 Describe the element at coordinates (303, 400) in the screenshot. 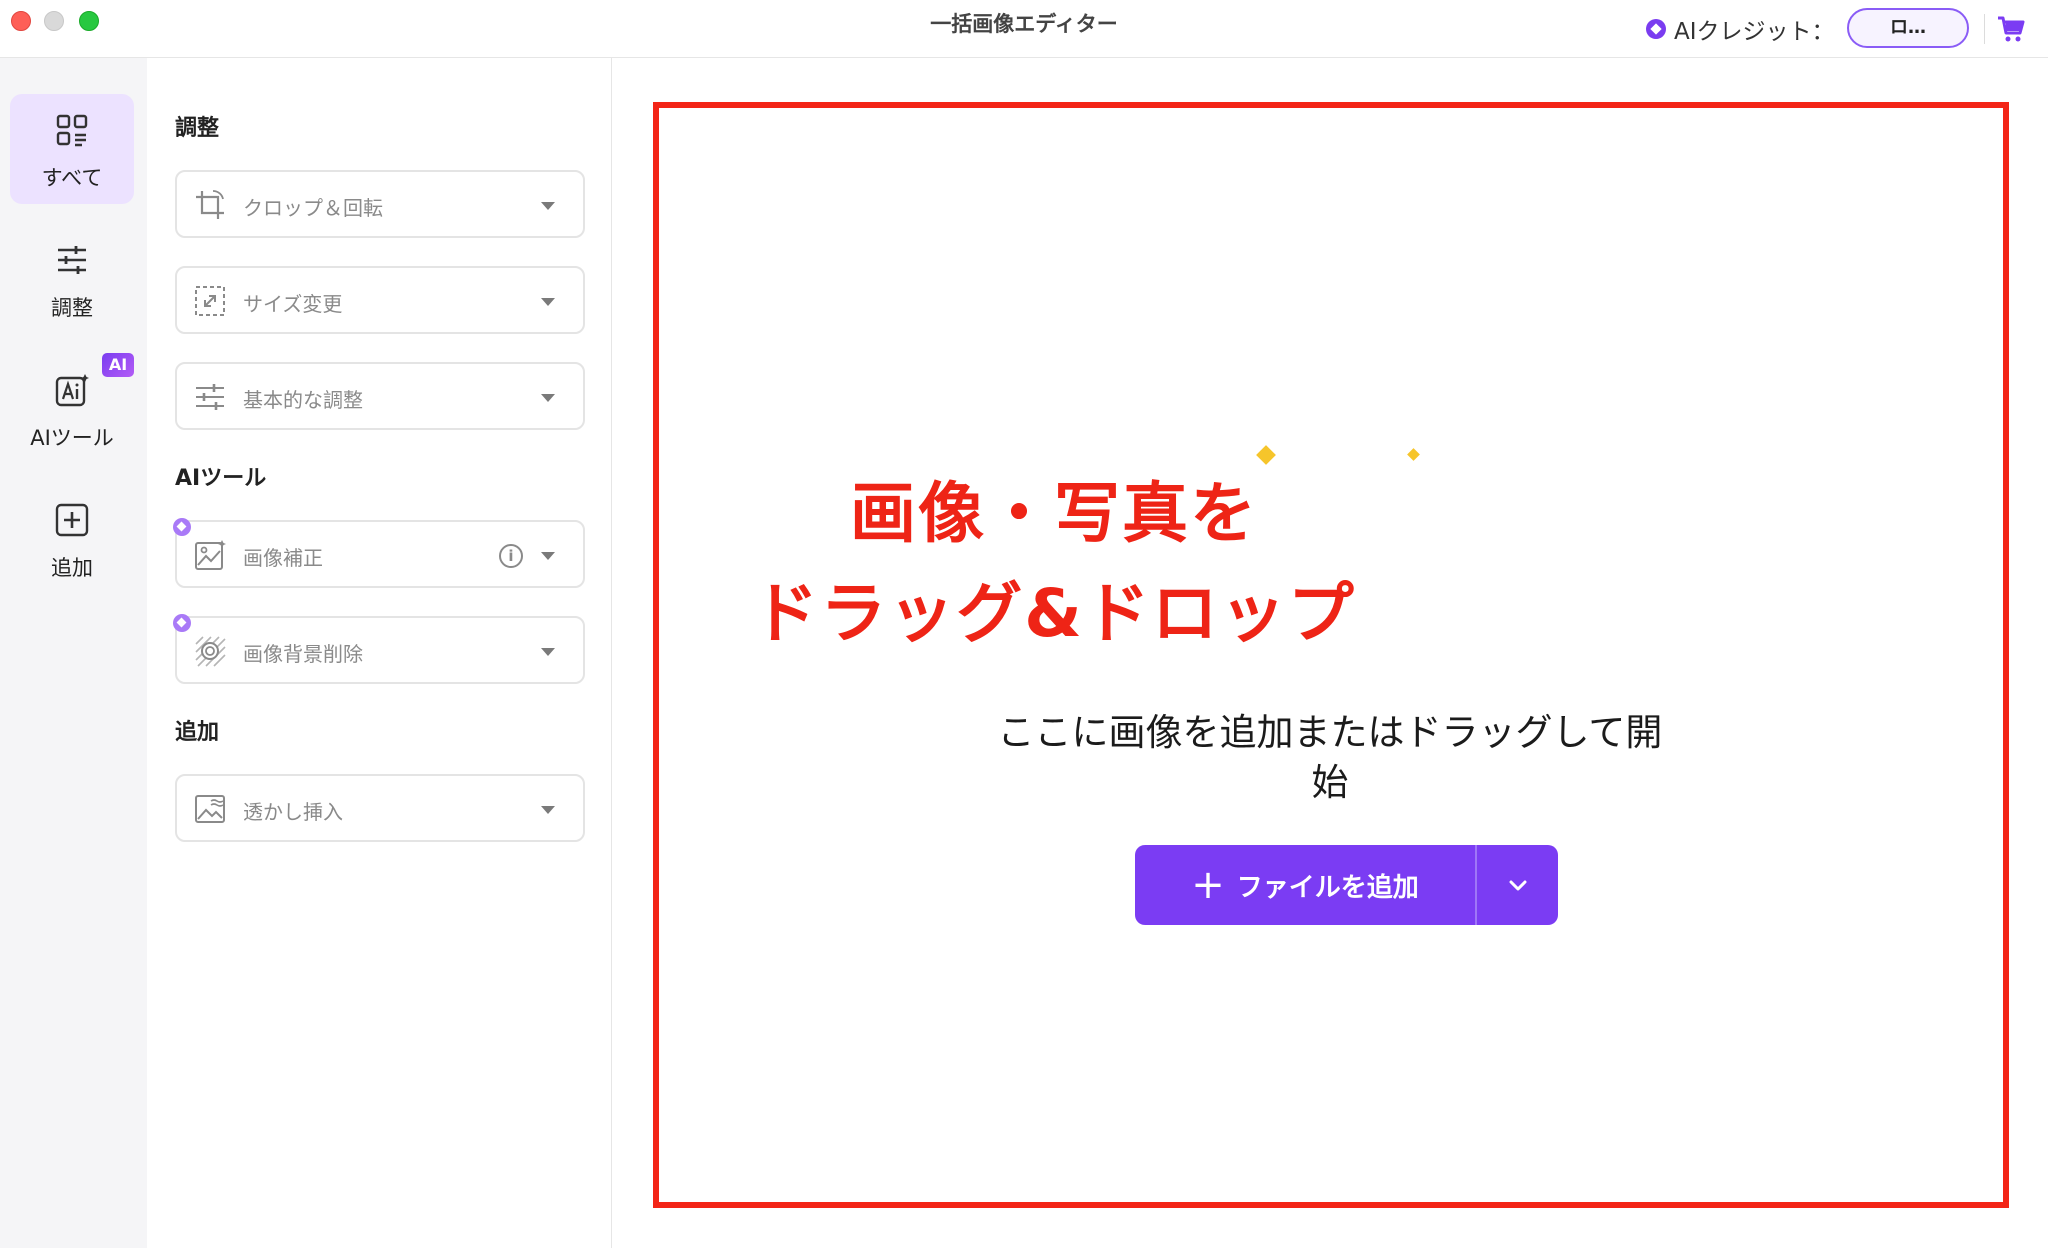

I see `option-label: 基本的な調整` at that location.